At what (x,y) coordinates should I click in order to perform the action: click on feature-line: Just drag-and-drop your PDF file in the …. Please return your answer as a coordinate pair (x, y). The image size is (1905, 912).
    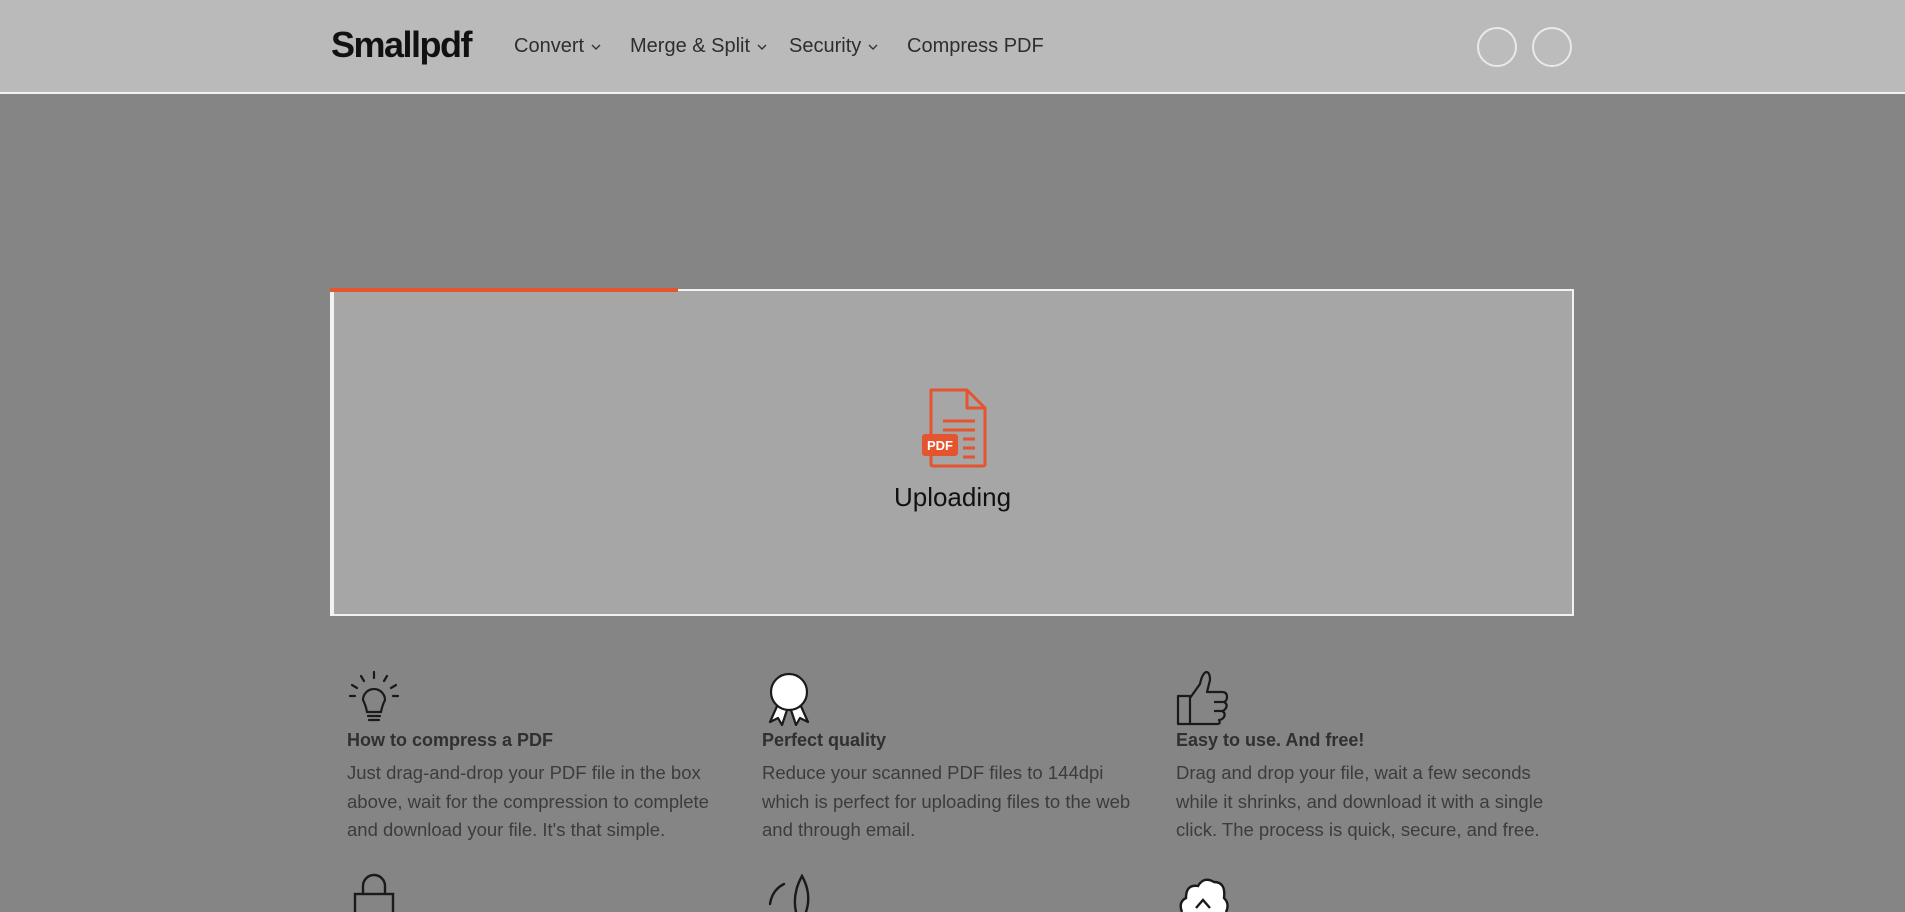
    Looking at the image, I should click on (524, 772).